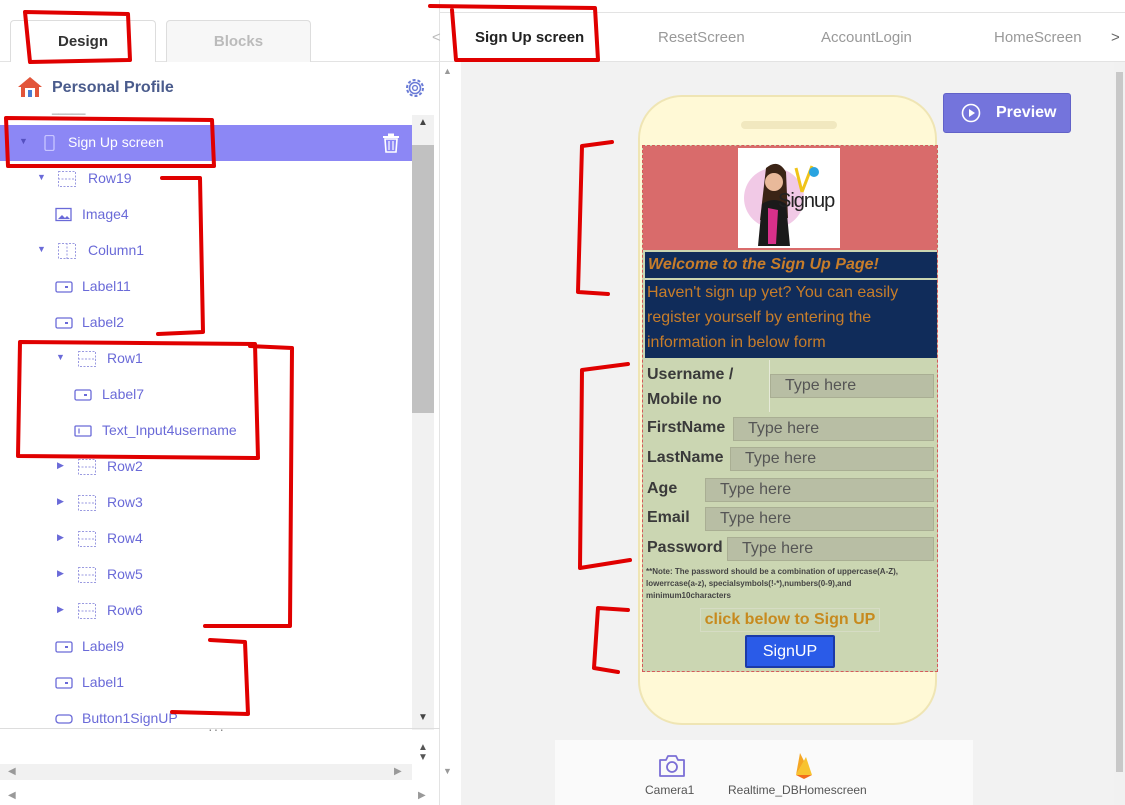 This screenshot has width=1125, height=805. What do you see at coordinates (832, 459) in the screenshot?
I see `lastname-input: Type here` at bounding box center [832, 459].